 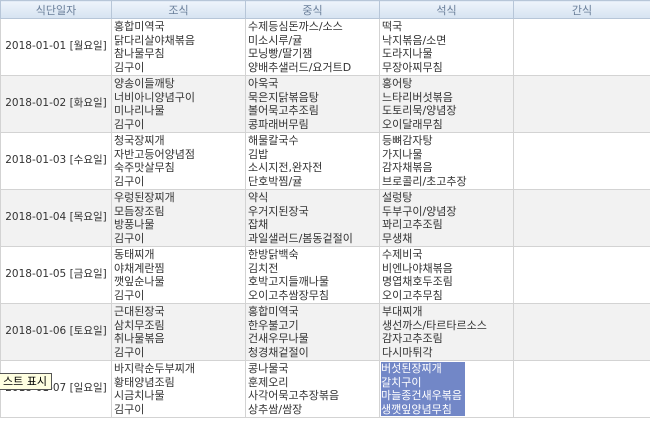 I want to click on header-breakfast: 조식, so click(x=178, y=9).